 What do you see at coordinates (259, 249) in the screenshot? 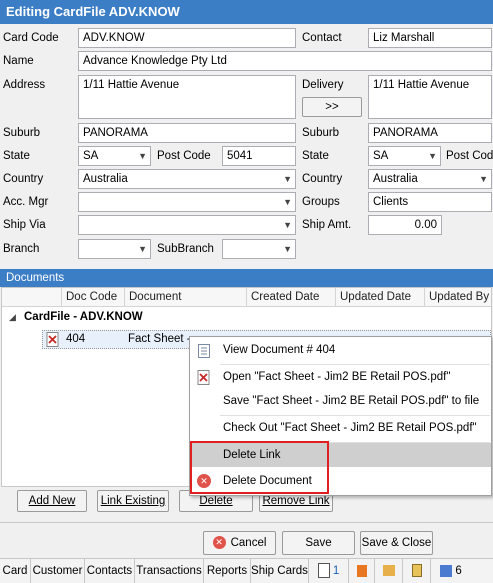
I see `subbranch-select: ▼` at bounding box center [259, 249].